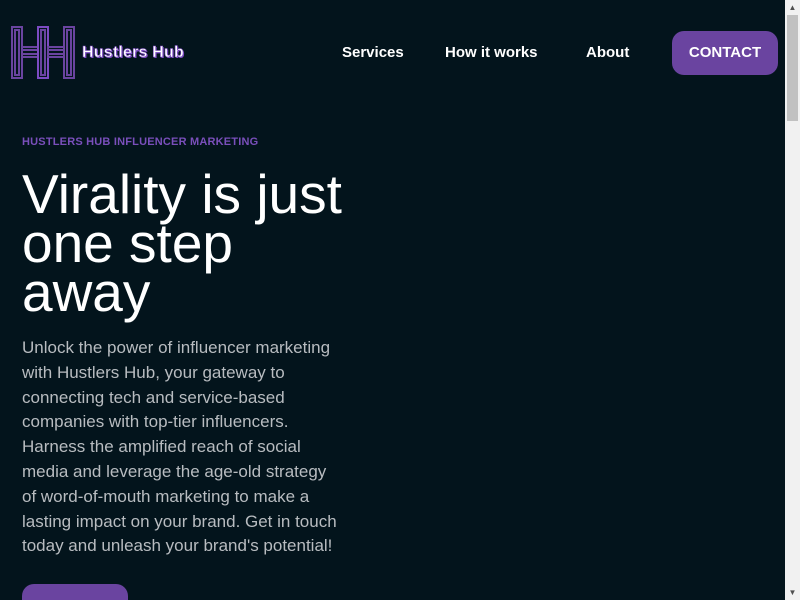 The width and height of the screenshot is (800, 600). Describe the element at coordinates (182, 243) in the screenshot. I see `hero-title: Virality is just one step away` at that location.